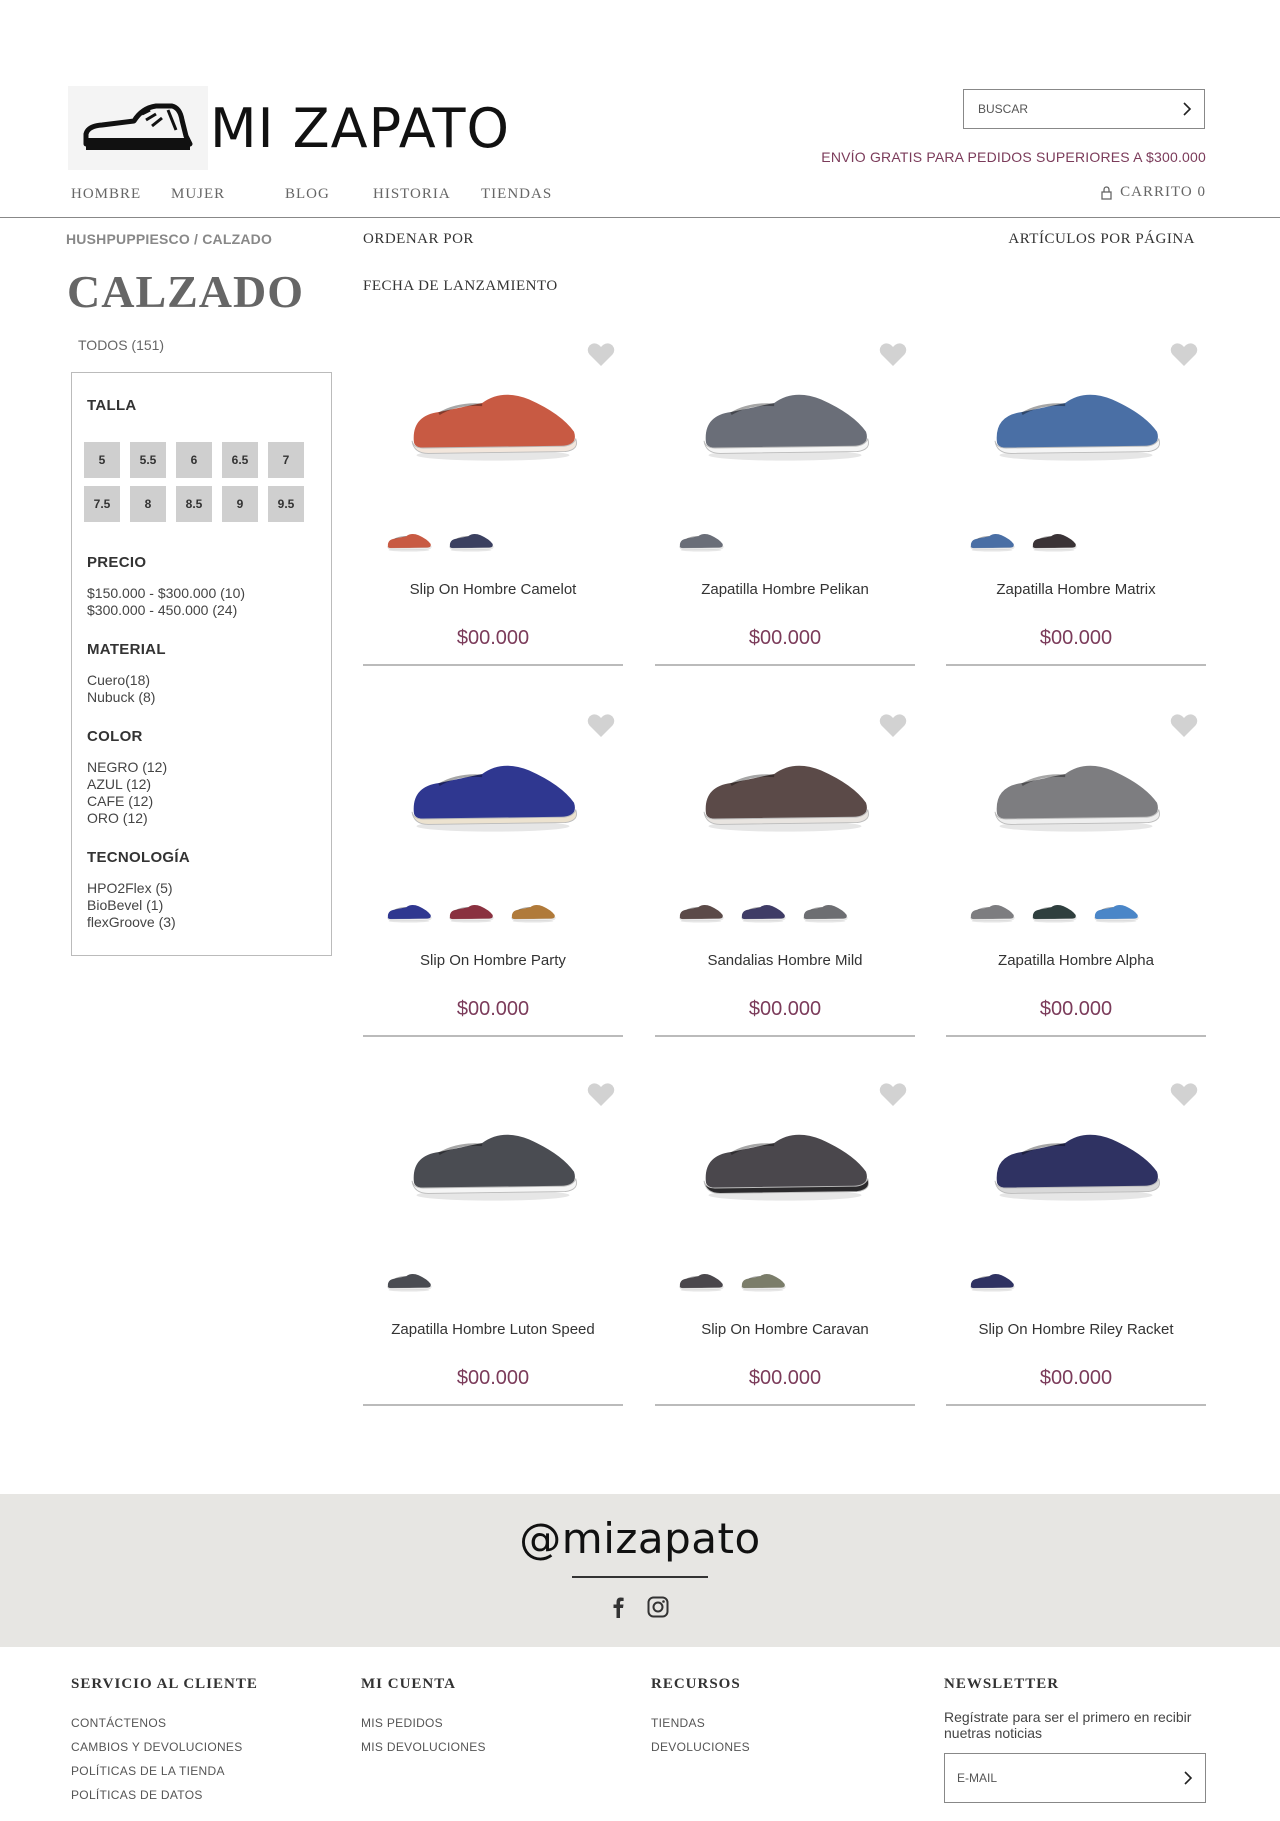 The width and height of the screenshot is (1280, 1821). What do you see at coordinates (785, 501) in the screenshot?
I see `product-card: Zapatilla Hombre Pelikan $00.000` at bounding box center [785, 501].